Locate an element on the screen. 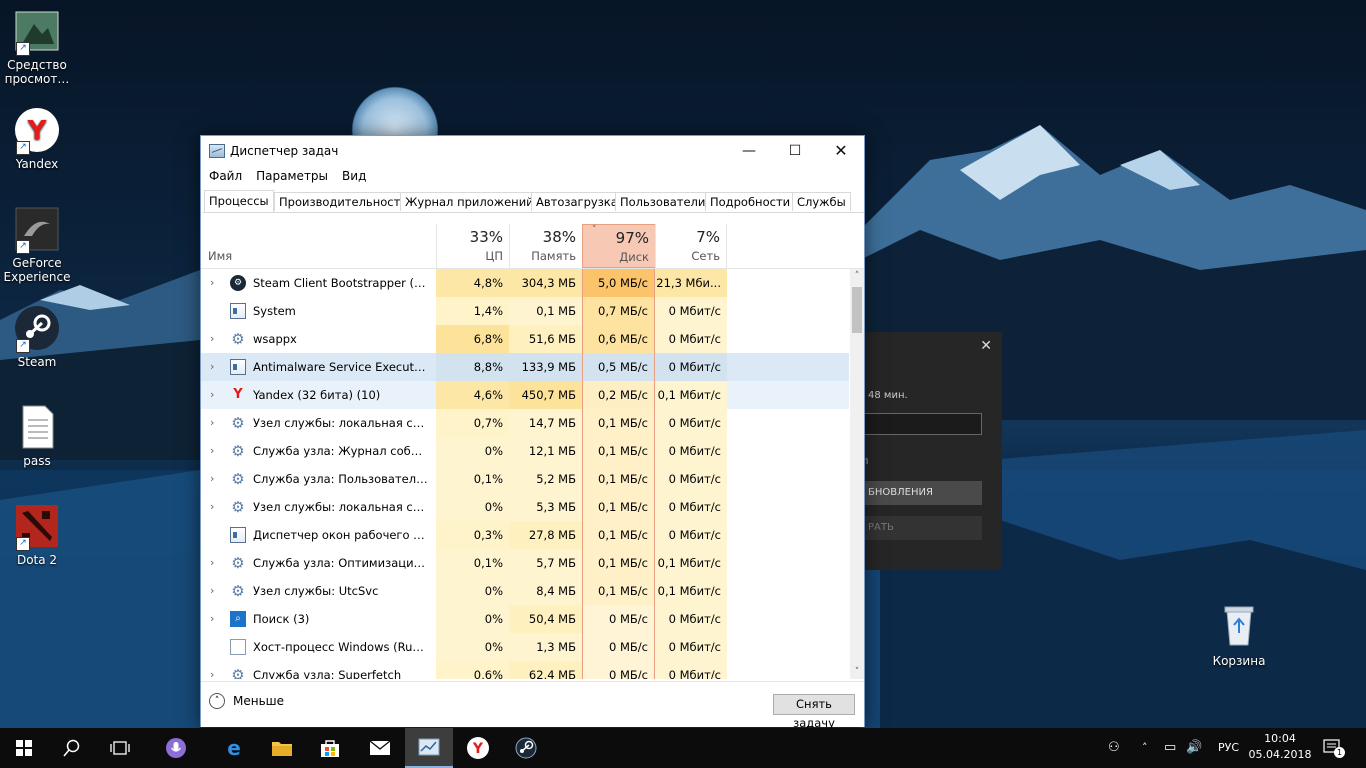 This screenshot has width=1366, height=768. close-icon: ✕ is located at coordinates (986, 346).